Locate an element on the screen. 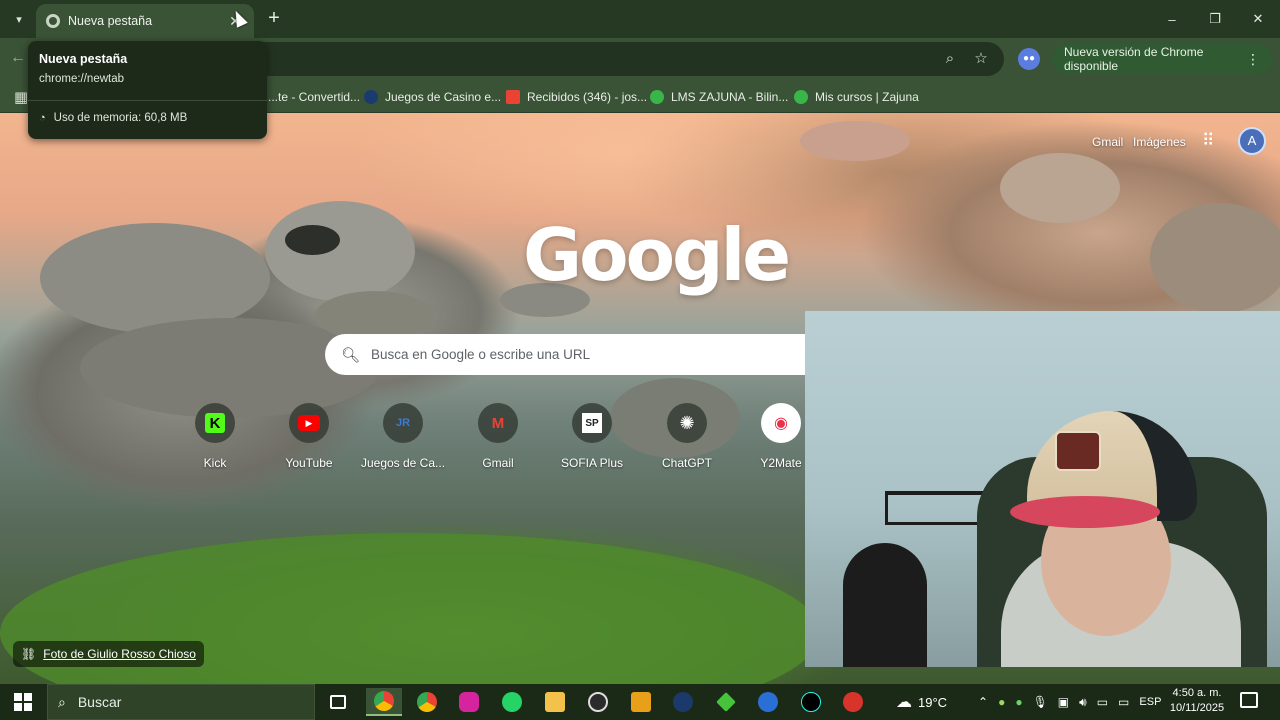  weather-widget: ☁ 19°C is located at coordinates (921, 702).